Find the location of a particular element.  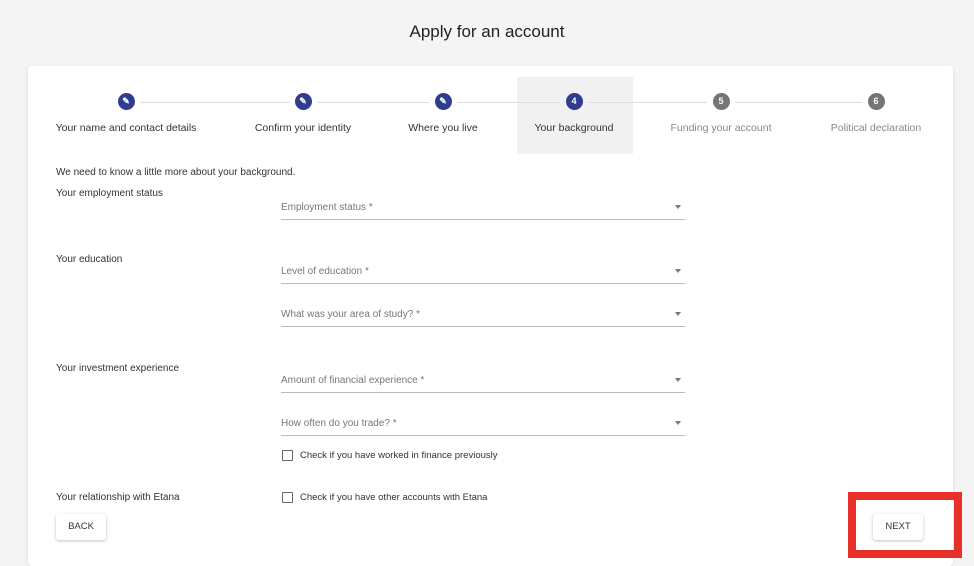

step-your-background: 4 Your background is located at coordinates (574, 113).